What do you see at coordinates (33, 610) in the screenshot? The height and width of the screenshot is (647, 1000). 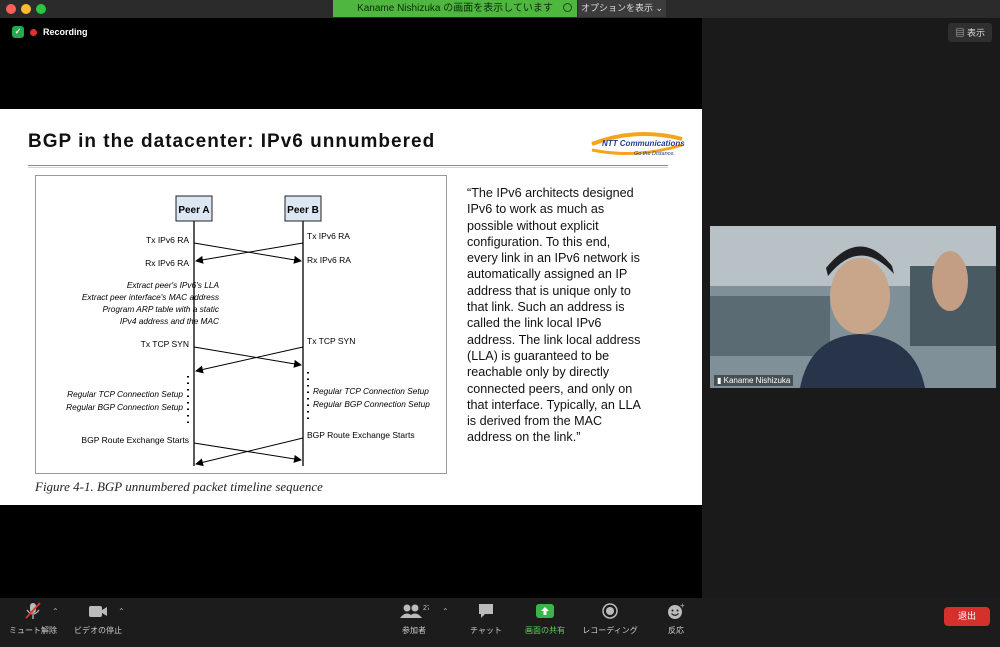 I see `muted-microphone-icon` at bounding box center [33, 610].